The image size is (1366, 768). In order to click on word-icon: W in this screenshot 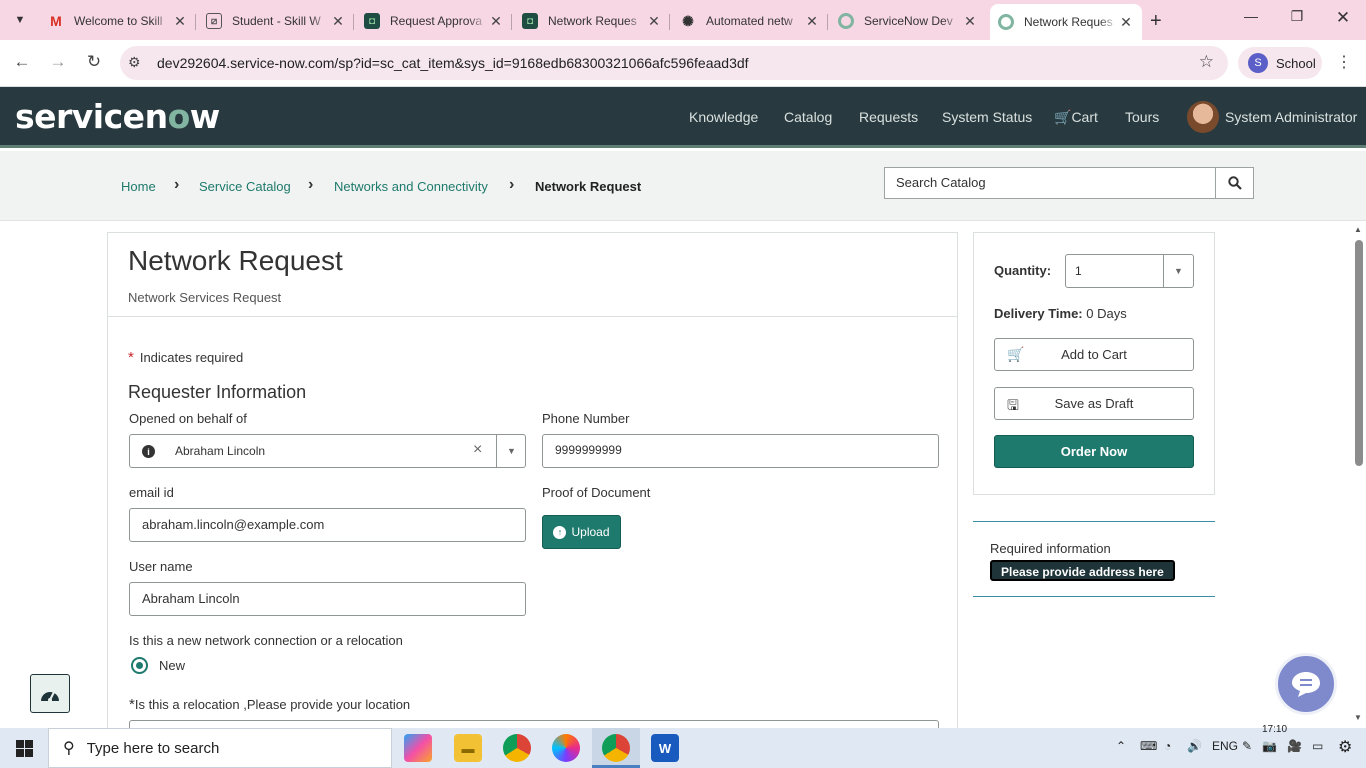, I will do `click(665, 748)`.